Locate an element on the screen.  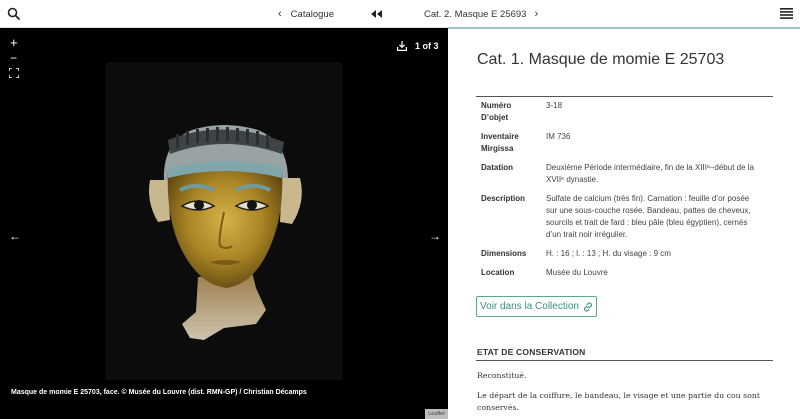
prev-page-label: Catalogue is located at coordinates (312, 14).